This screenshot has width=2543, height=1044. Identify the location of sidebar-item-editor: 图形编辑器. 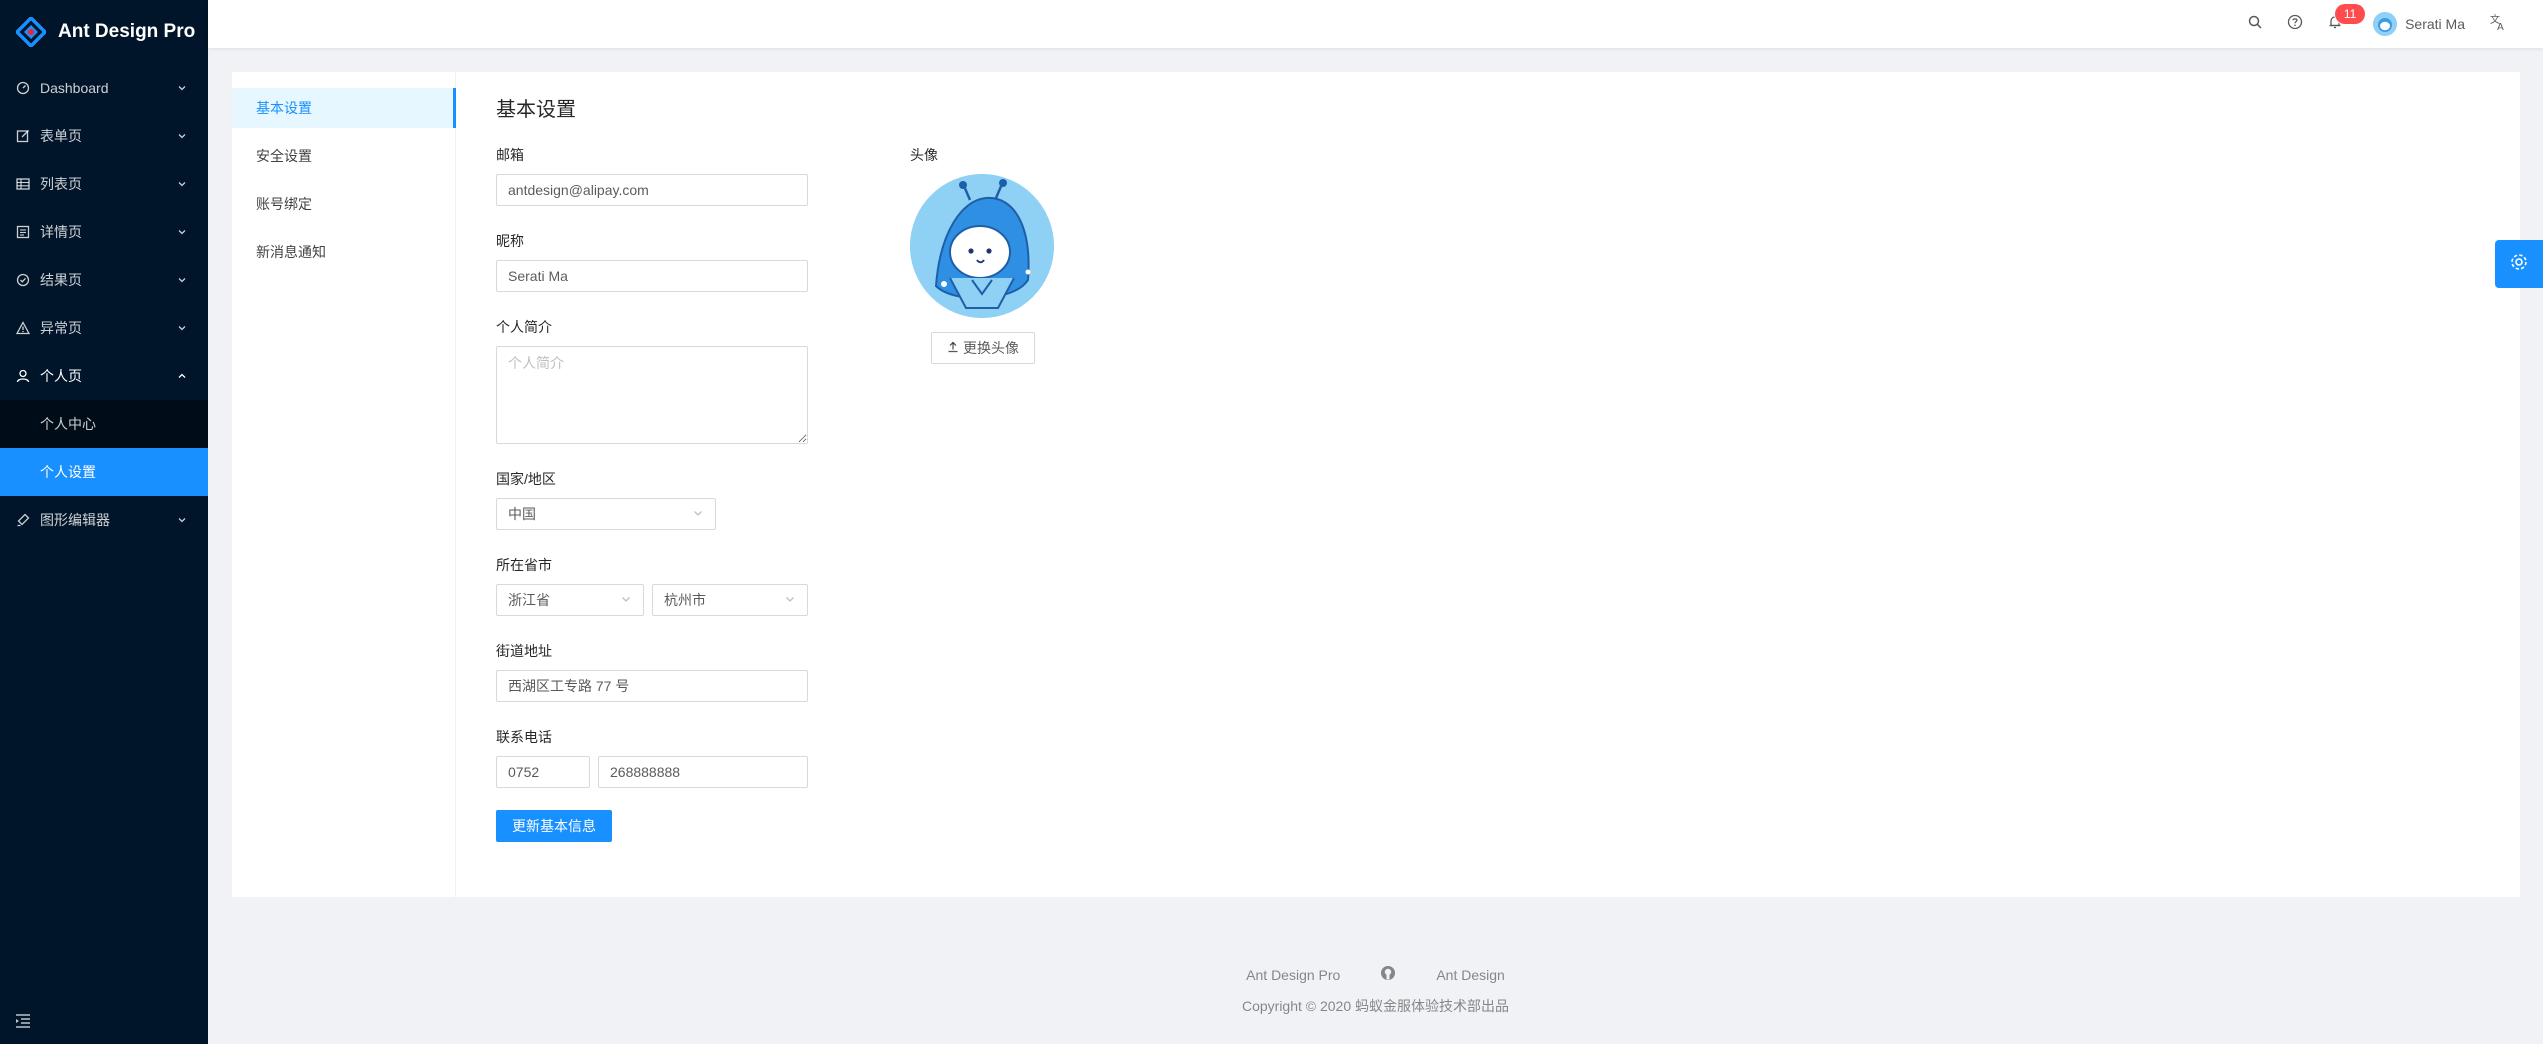
(104, 520).